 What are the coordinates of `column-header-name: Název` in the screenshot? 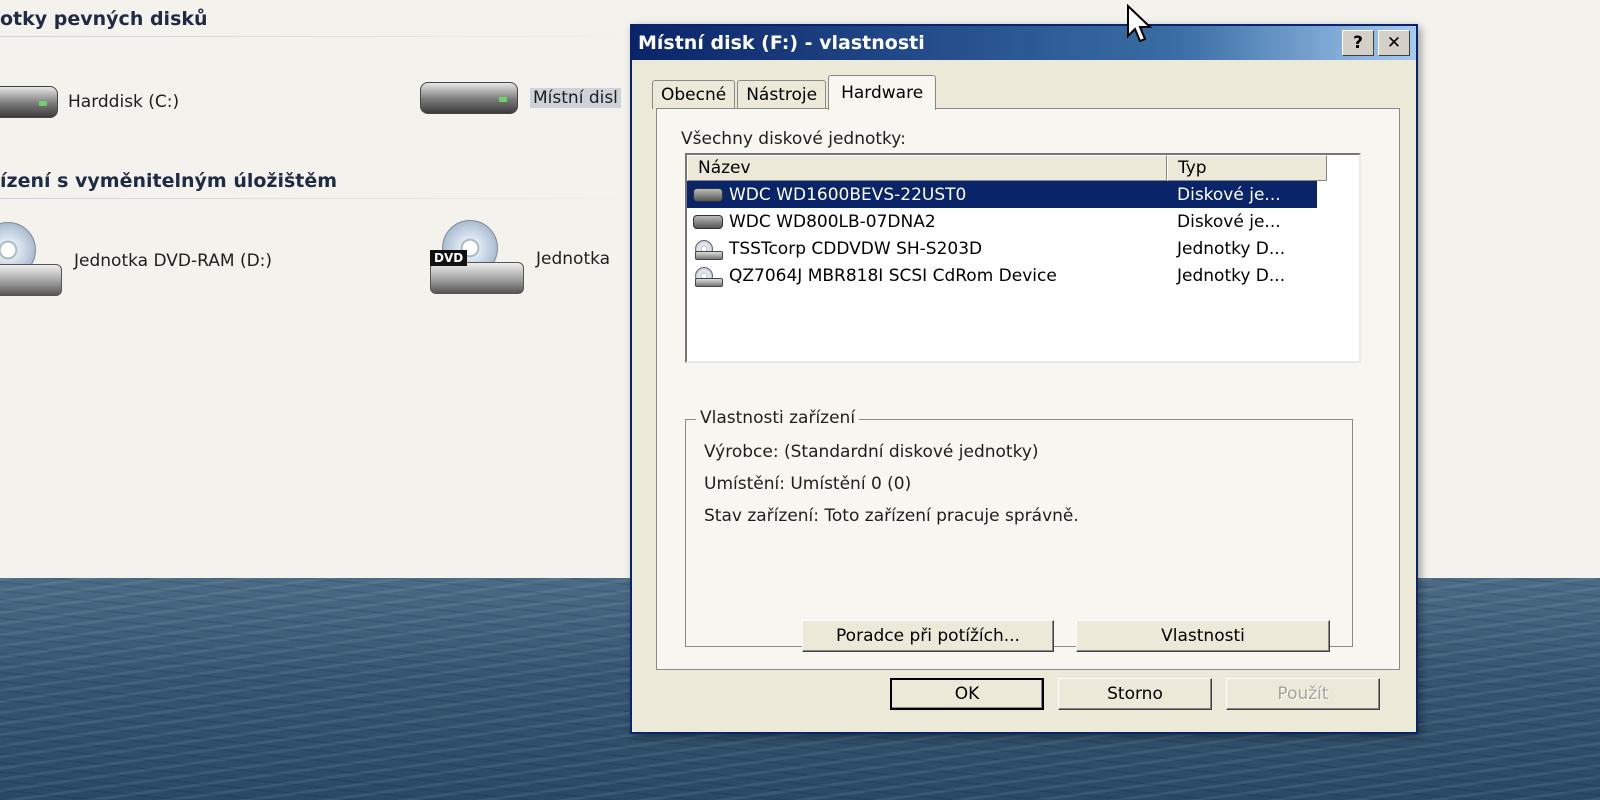 It's located at (927, 168).